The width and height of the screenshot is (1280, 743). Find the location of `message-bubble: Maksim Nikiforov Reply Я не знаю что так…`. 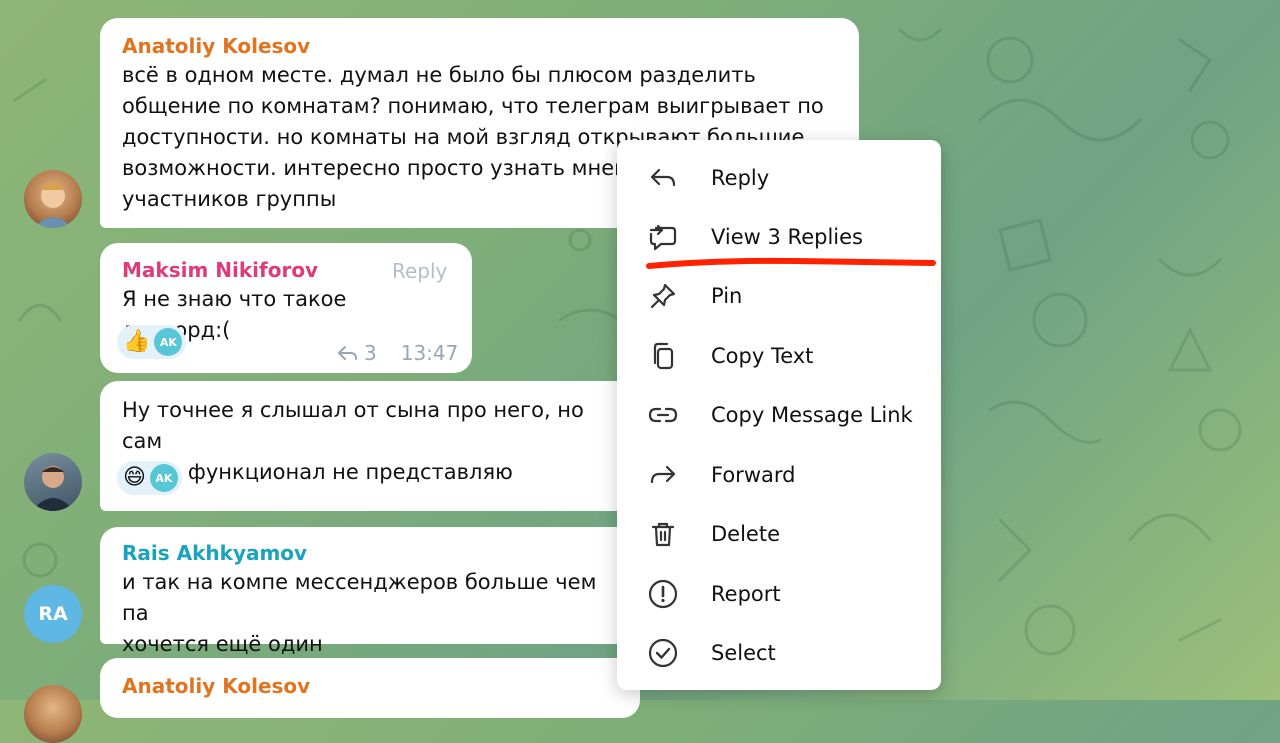

message-bubble: Maksim Nikiforov Reply Я не знаю что так… is located at coordinates (286, 308).